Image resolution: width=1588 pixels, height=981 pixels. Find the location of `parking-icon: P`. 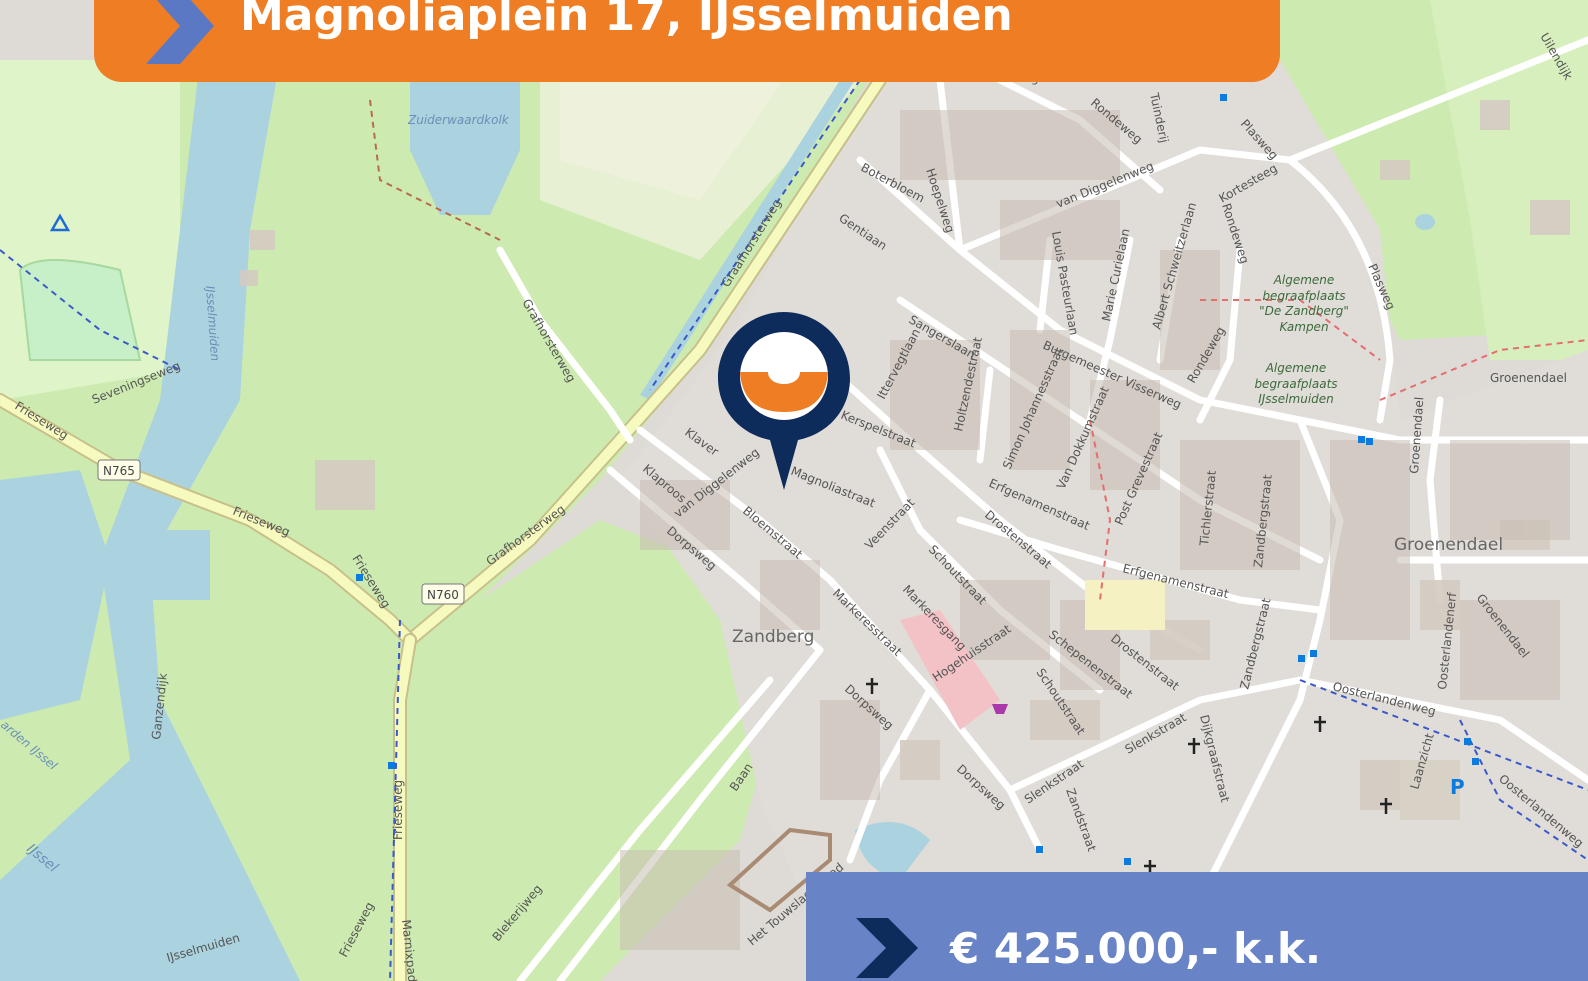

parking-icon: P is located at coordinates (1457, 787).